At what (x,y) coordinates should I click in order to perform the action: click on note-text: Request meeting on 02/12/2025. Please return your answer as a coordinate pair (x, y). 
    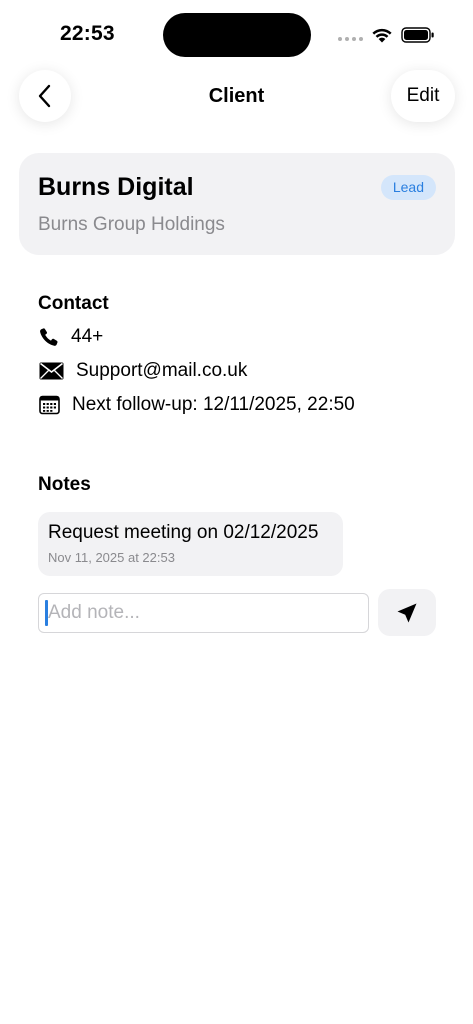
    Looking at the image, I should click on (183, 532).